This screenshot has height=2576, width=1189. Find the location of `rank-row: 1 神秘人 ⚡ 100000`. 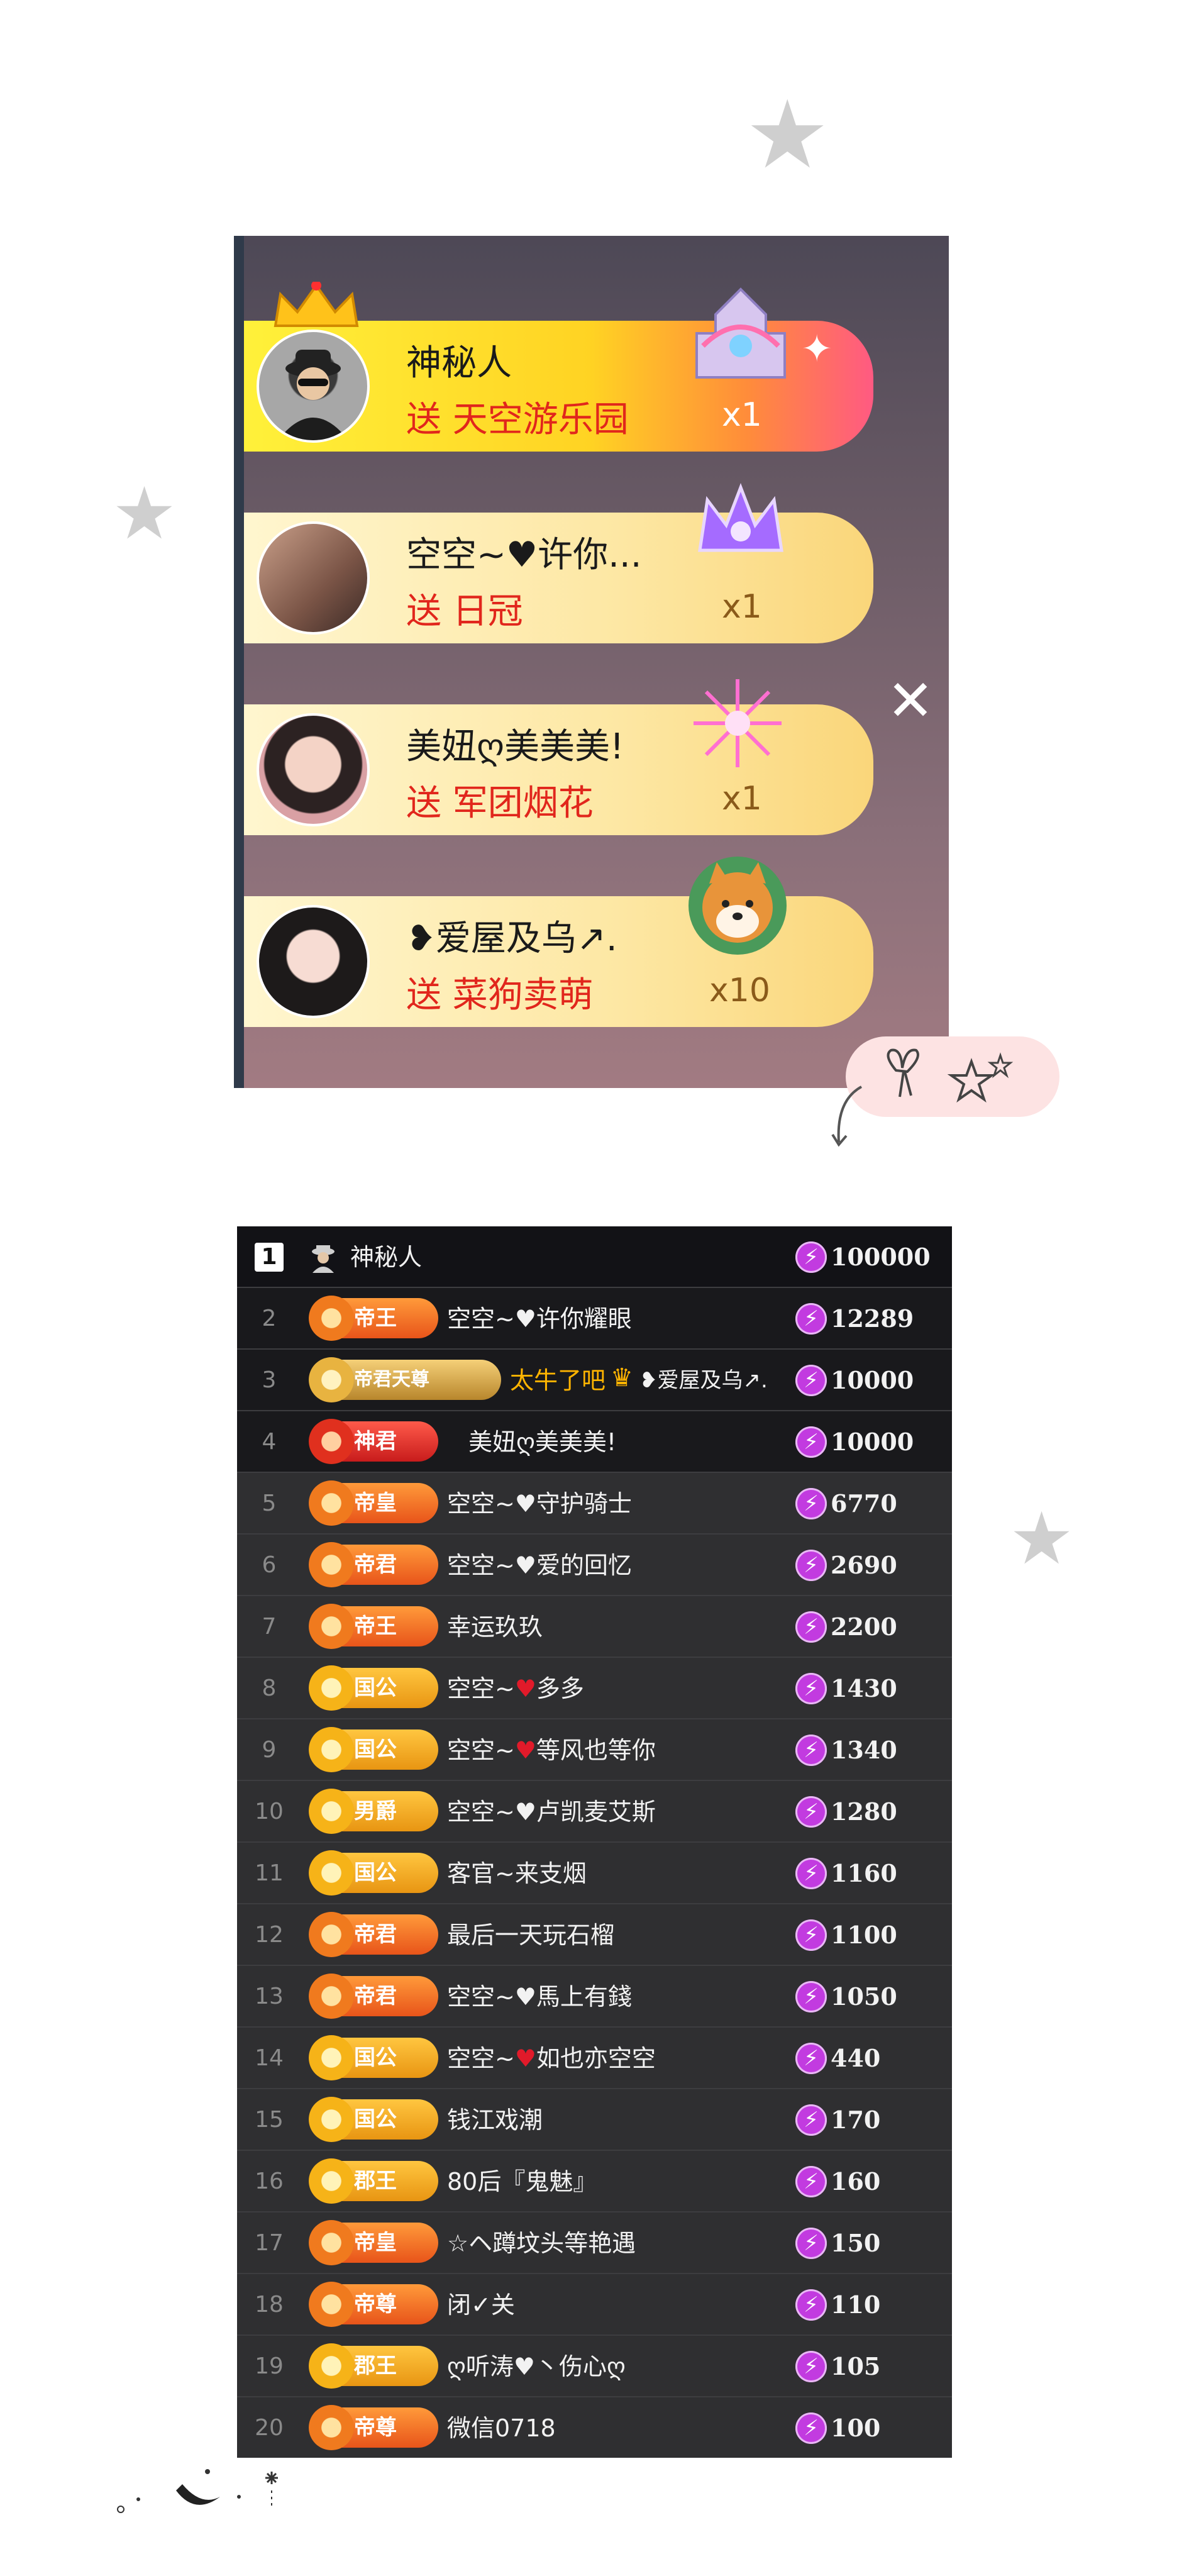

rank-row: 1 神秘人 ⚡ 100000 is located at coordinates (594, 1257).